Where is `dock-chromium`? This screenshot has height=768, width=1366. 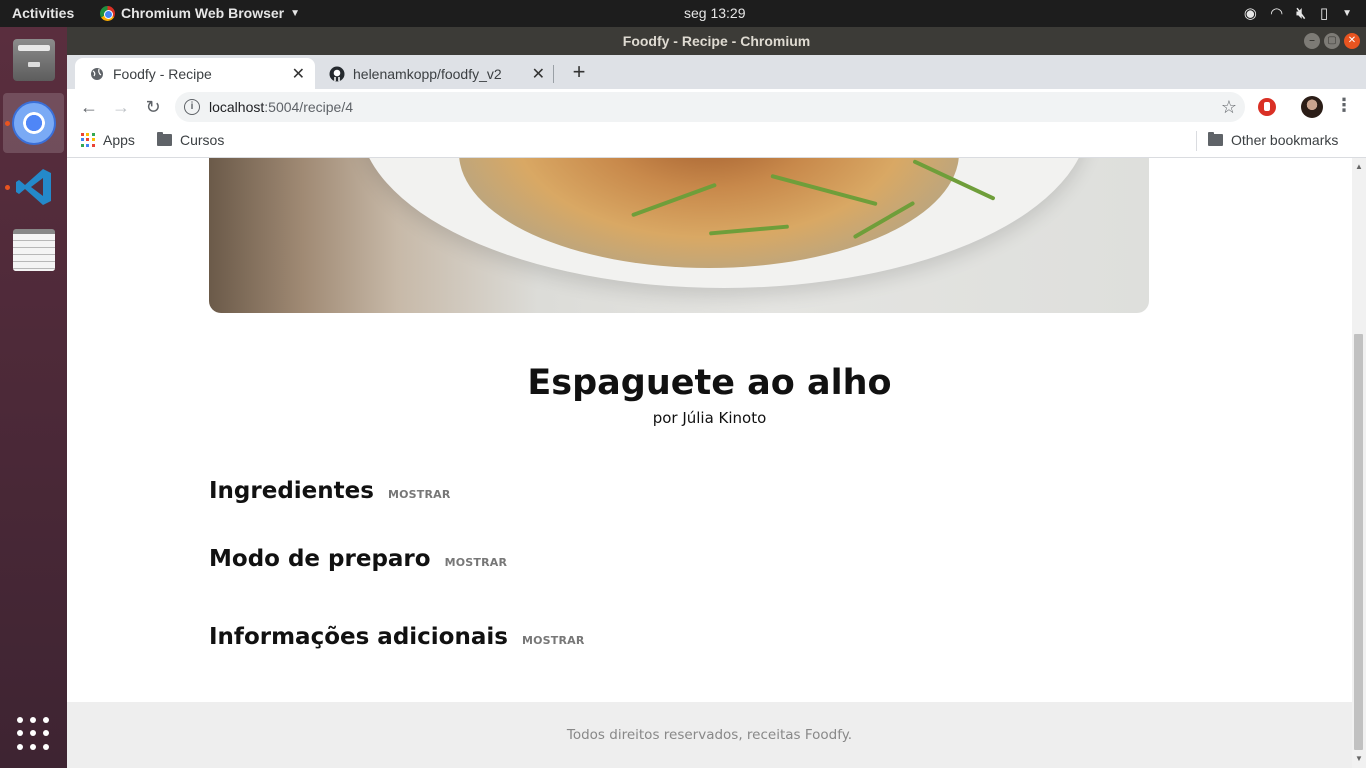 dock-chromium is located at coordinates (33, 123).